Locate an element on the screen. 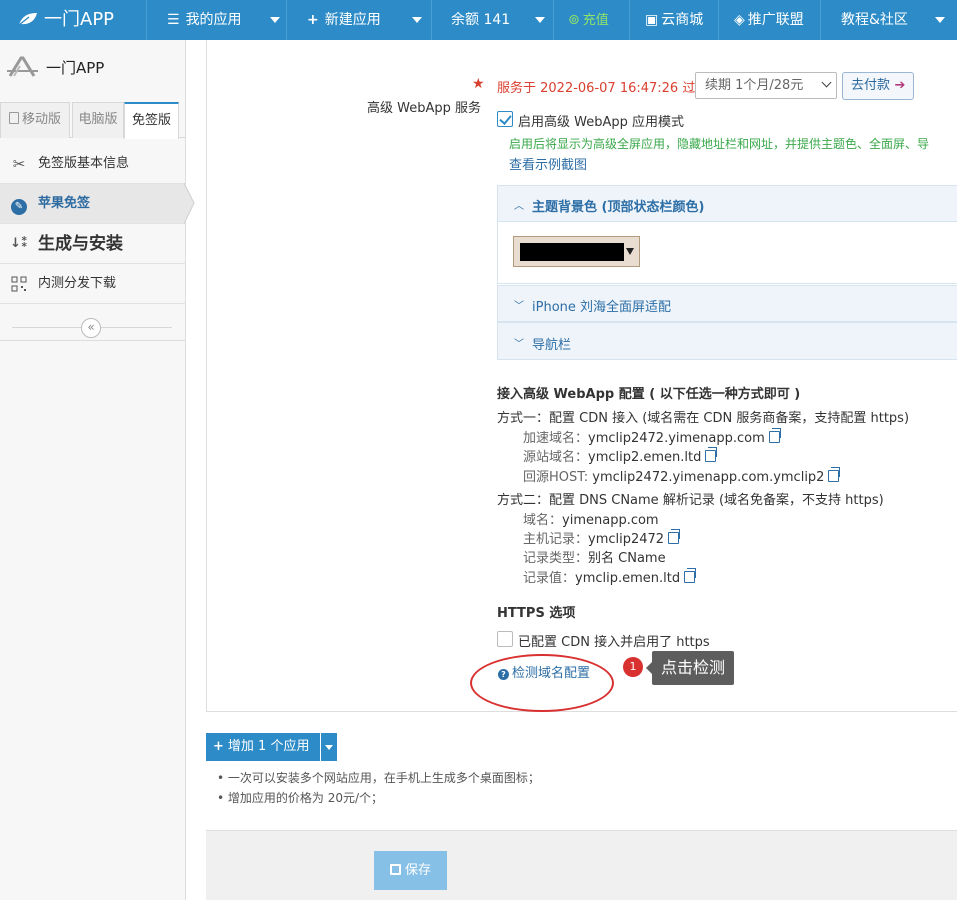  nav-affiliate-label: 推广联盟 is located at coordinates (775, 20).